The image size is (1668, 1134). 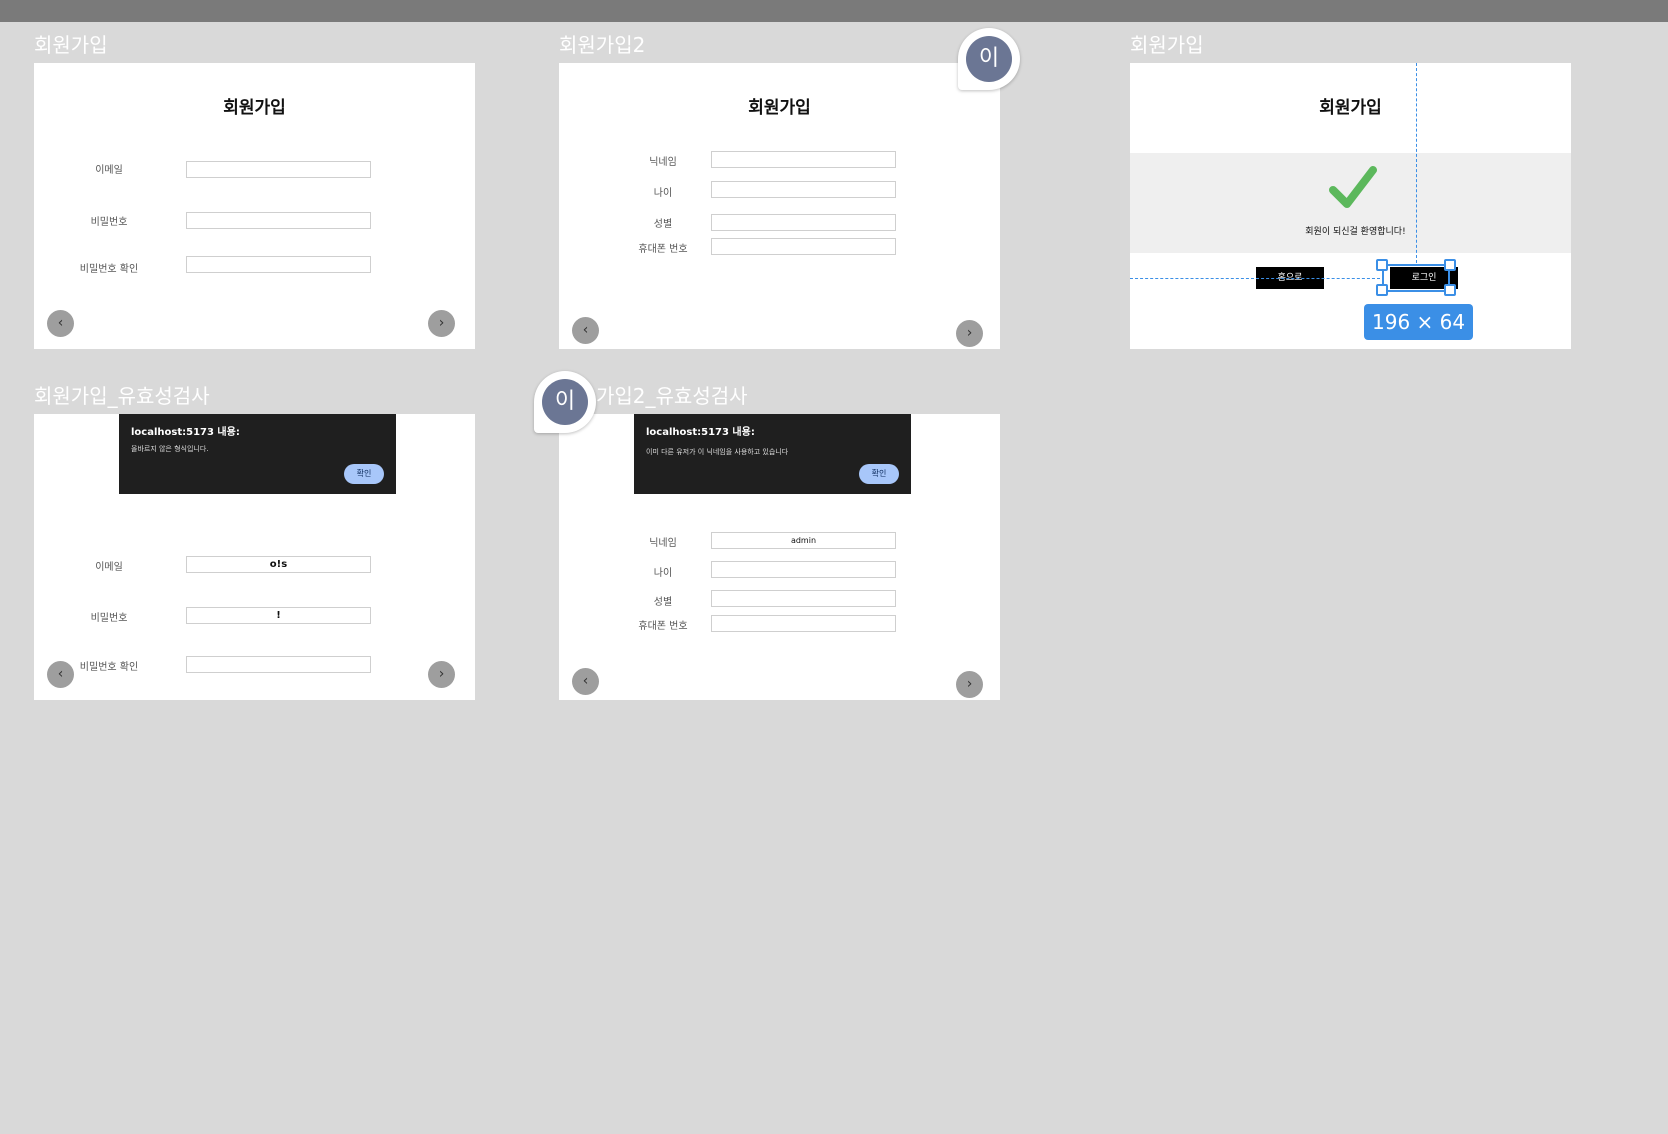 I want to click on email-input: o!s, so click(x=278, y=564).